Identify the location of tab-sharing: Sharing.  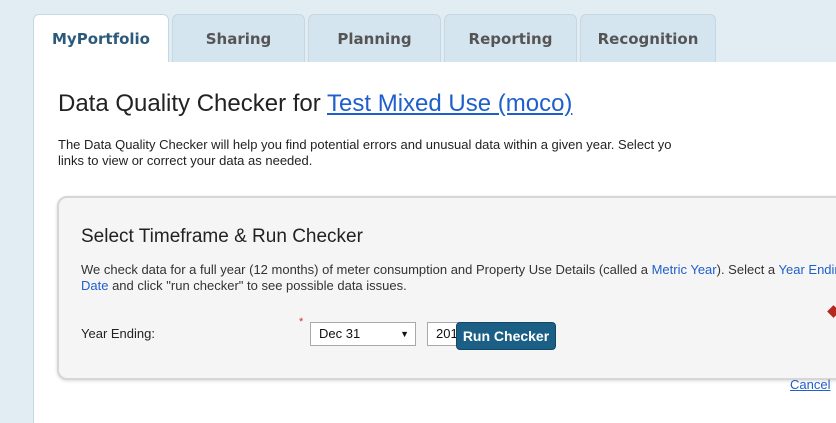
(238, 38).